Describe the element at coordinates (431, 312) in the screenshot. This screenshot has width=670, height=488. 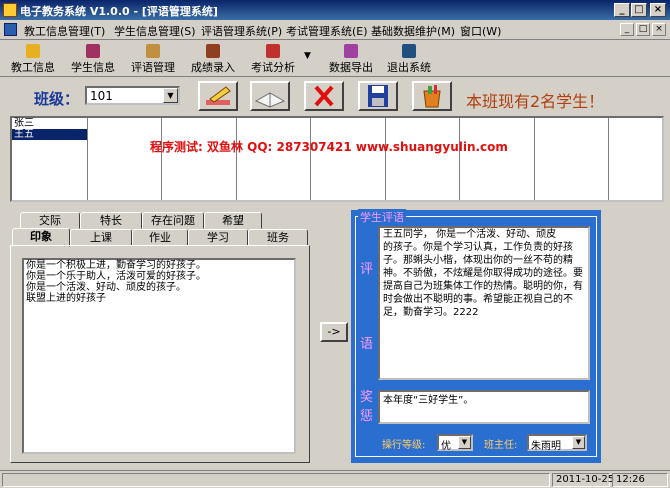
I see `comment-line: 足，勤奋学习。2222` at that location.